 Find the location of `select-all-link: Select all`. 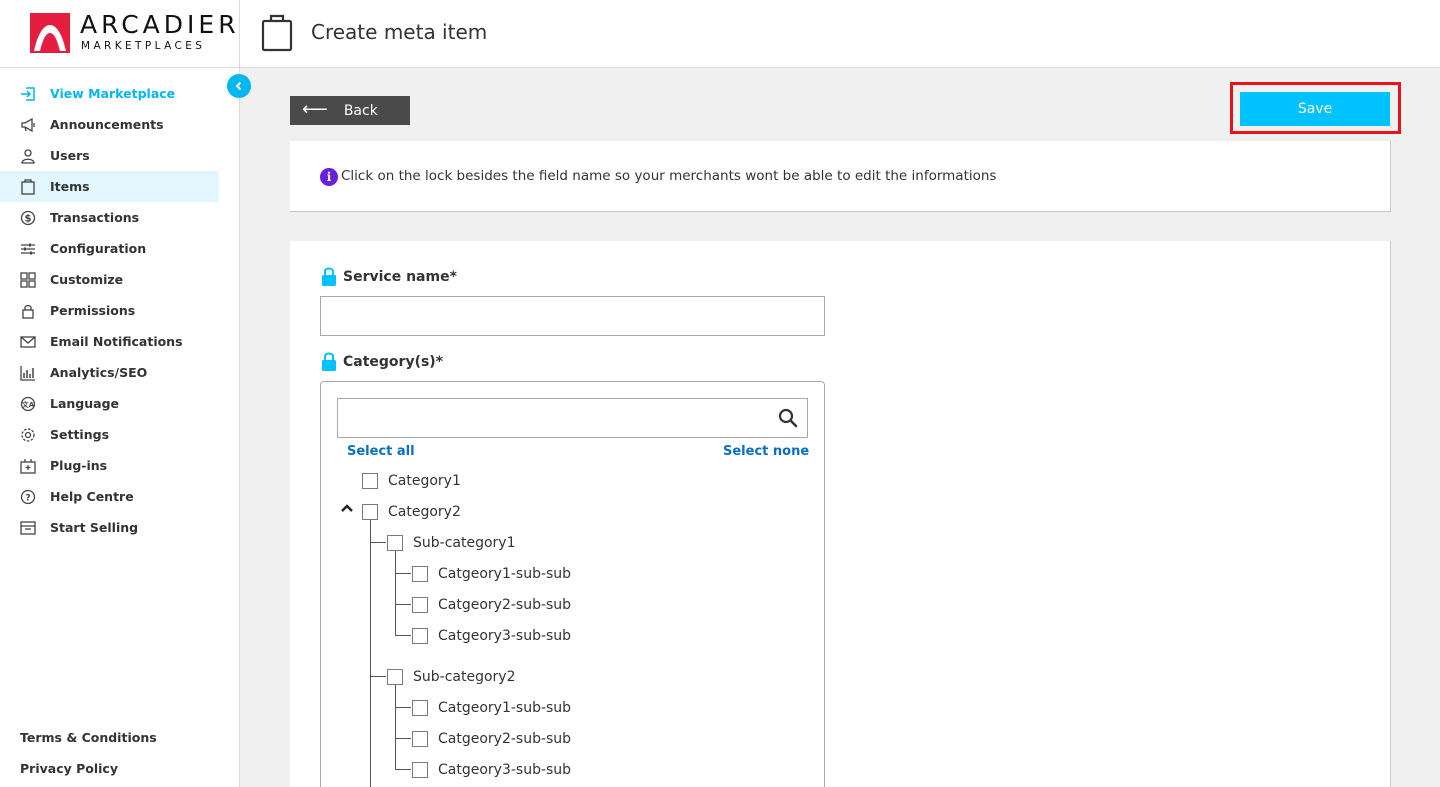

select-all-link: Select all is located at coordinates (381, 451).